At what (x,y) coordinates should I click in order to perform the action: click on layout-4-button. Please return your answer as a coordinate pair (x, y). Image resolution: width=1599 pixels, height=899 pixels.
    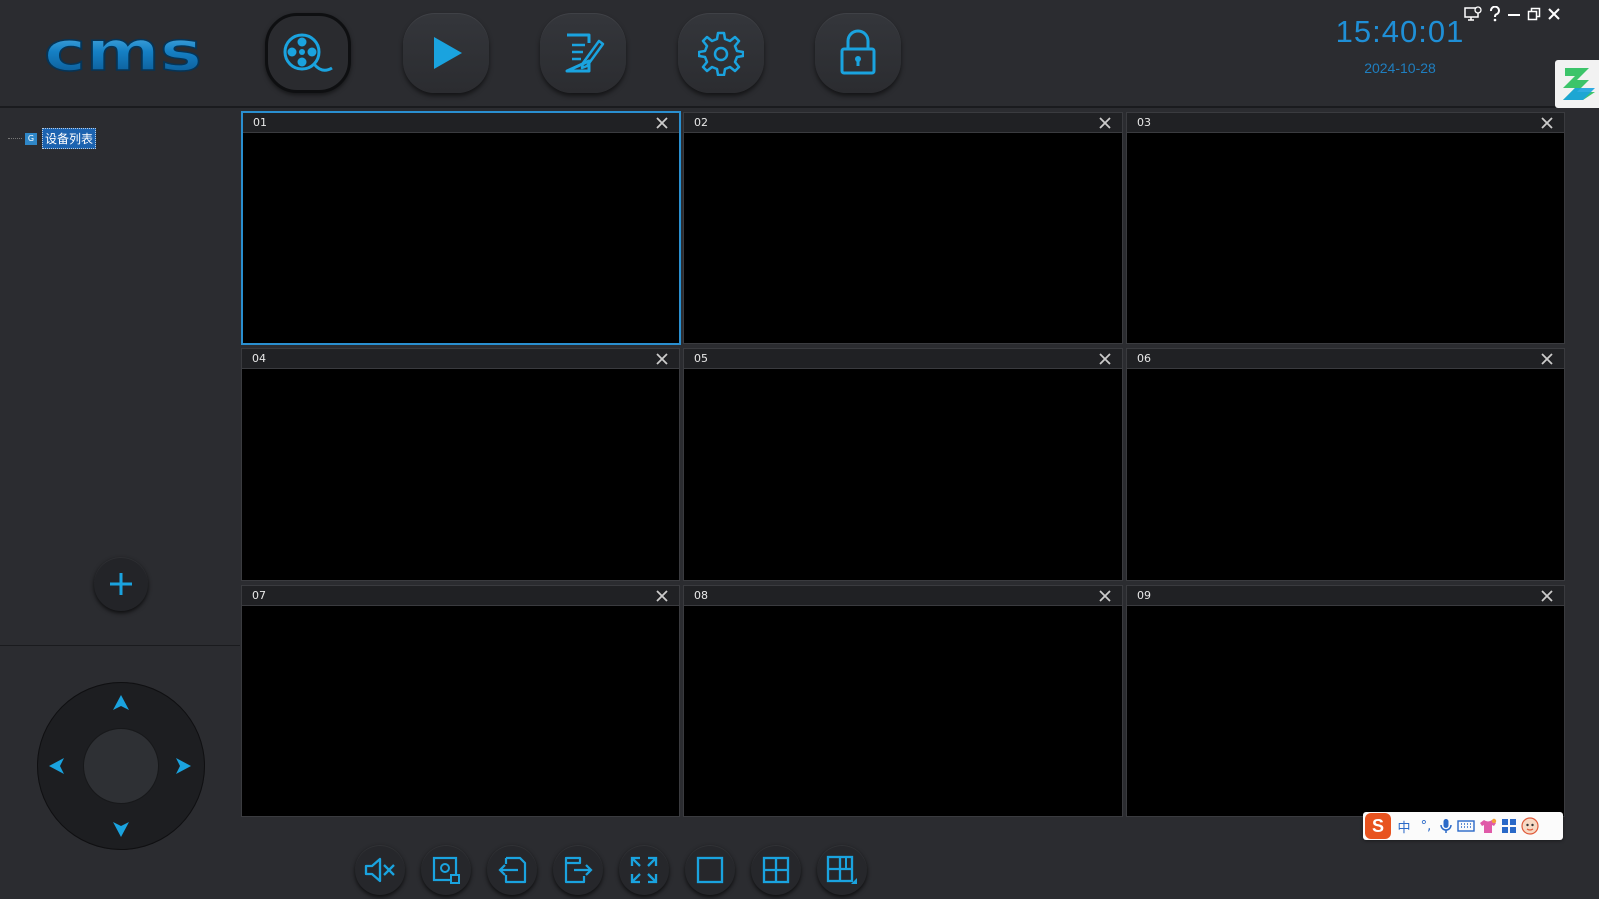
    Looking at the image, I should click on (776, 870).